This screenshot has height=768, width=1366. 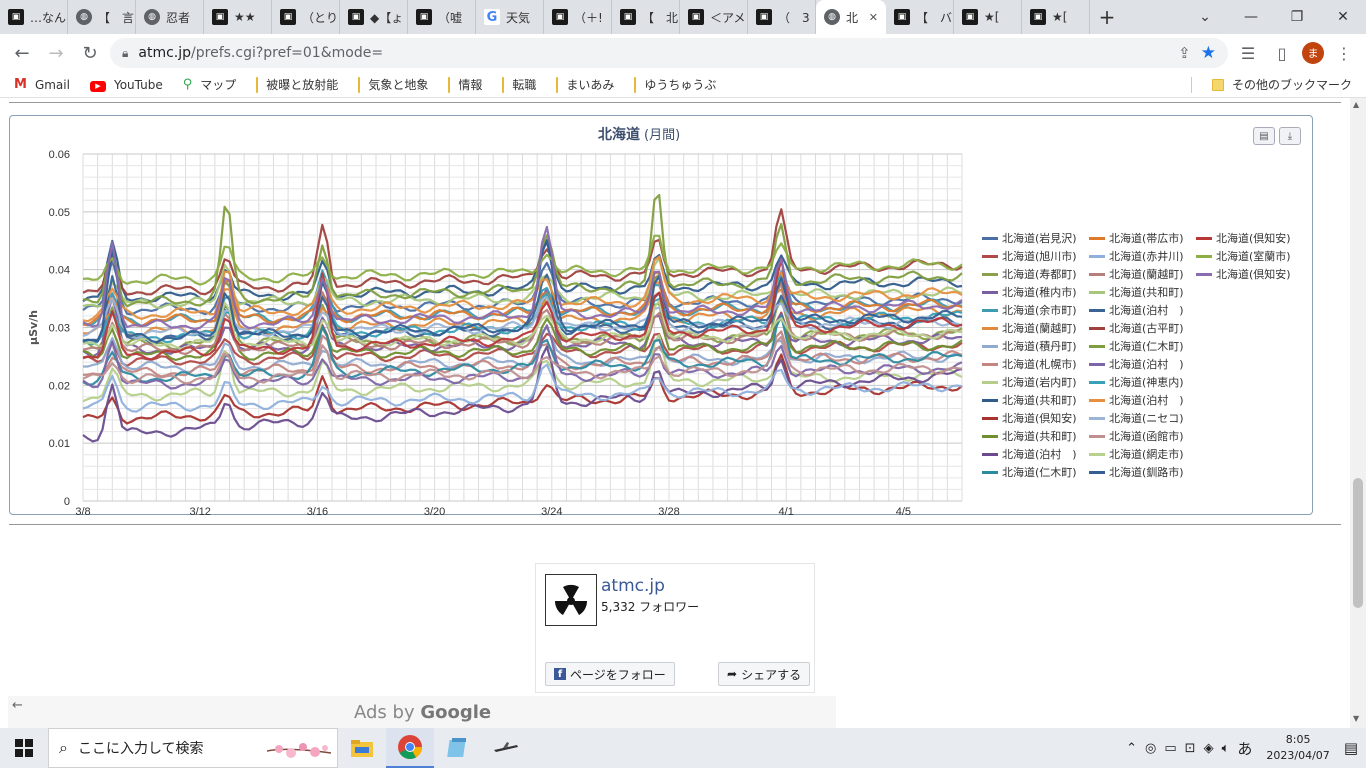 What do you see at coordinates (1142, 454) in the screenshot?
I see `legend-item: 北海道(網走市)` at bounding box center [1142, 454].